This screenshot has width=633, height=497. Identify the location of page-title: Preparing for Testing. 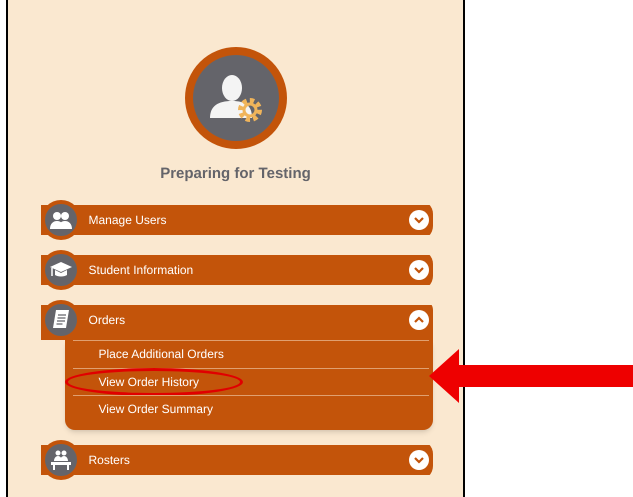
(235, 174).